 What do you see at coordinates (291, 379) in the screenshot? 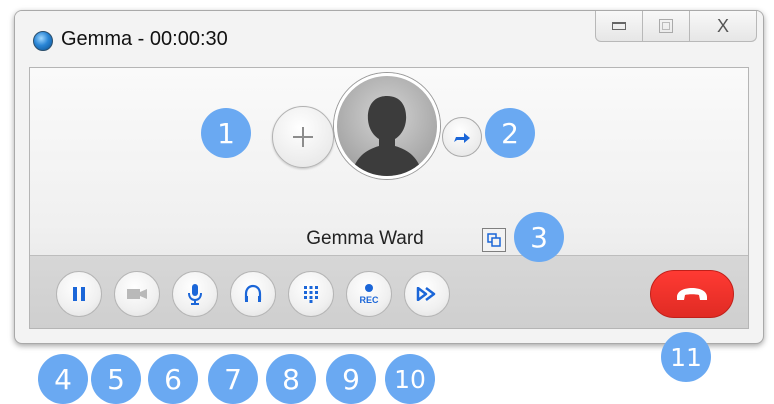
I see `callout-badge-8: 8` at bounding box center [291, 379].